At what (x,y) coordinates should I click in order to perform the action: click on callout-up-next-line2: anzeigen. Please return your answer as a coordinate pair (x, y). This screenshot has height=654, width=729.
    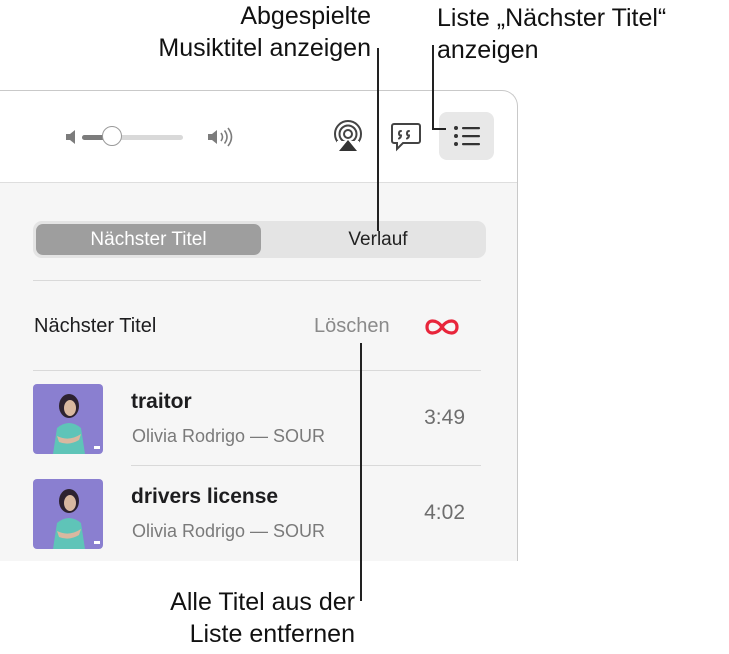
    Looking at the image, I should click on (488, 50).